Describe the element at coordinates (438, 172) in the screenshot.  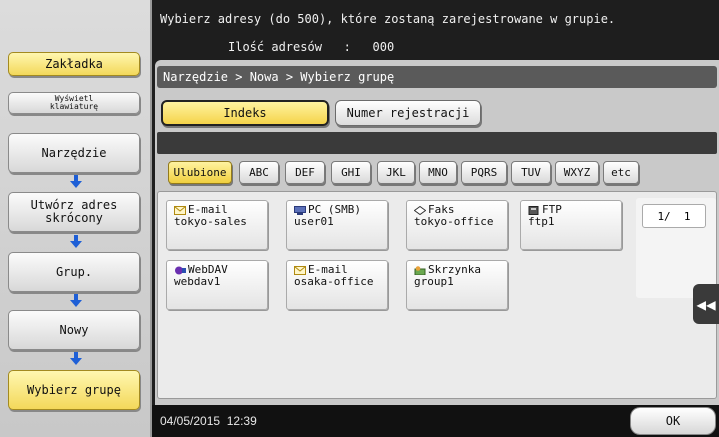
I see `filter-mno: MNO` at that location.